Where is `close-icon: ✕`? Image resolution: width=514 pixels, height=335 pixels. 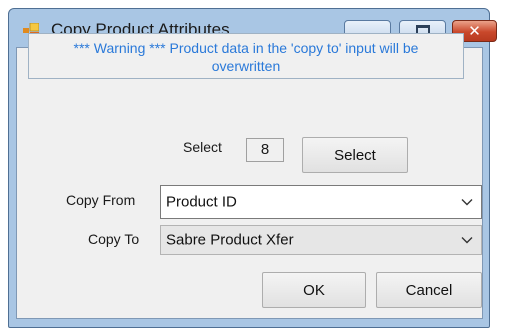 close-icon: ✕ is located at coordinates (474, 31).